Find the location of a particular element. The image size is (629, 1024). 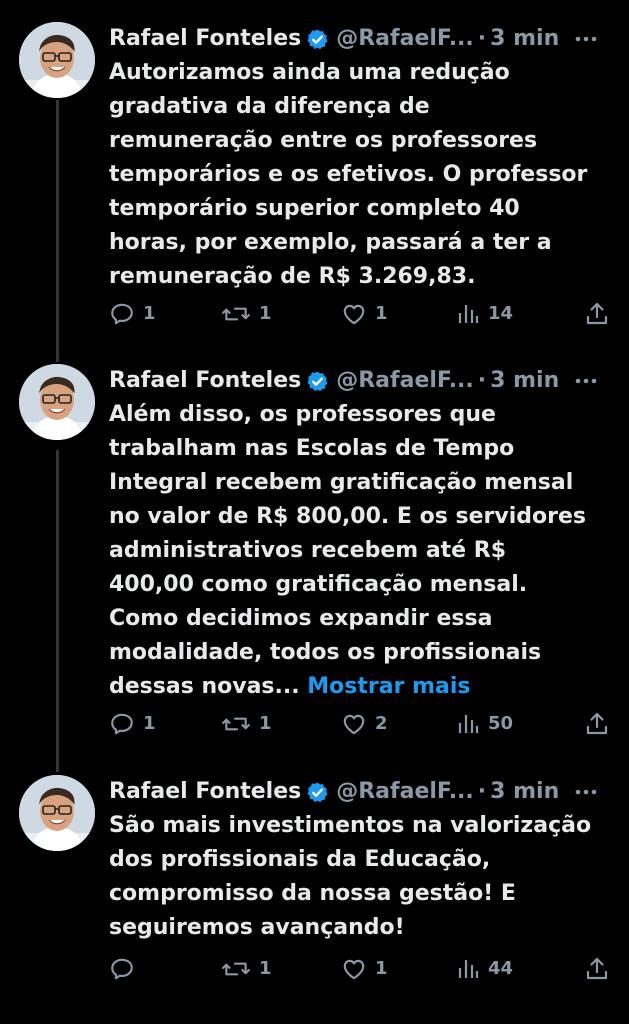

tweet-actions: 1 1 1 14 is located at coordinates (359, 314).